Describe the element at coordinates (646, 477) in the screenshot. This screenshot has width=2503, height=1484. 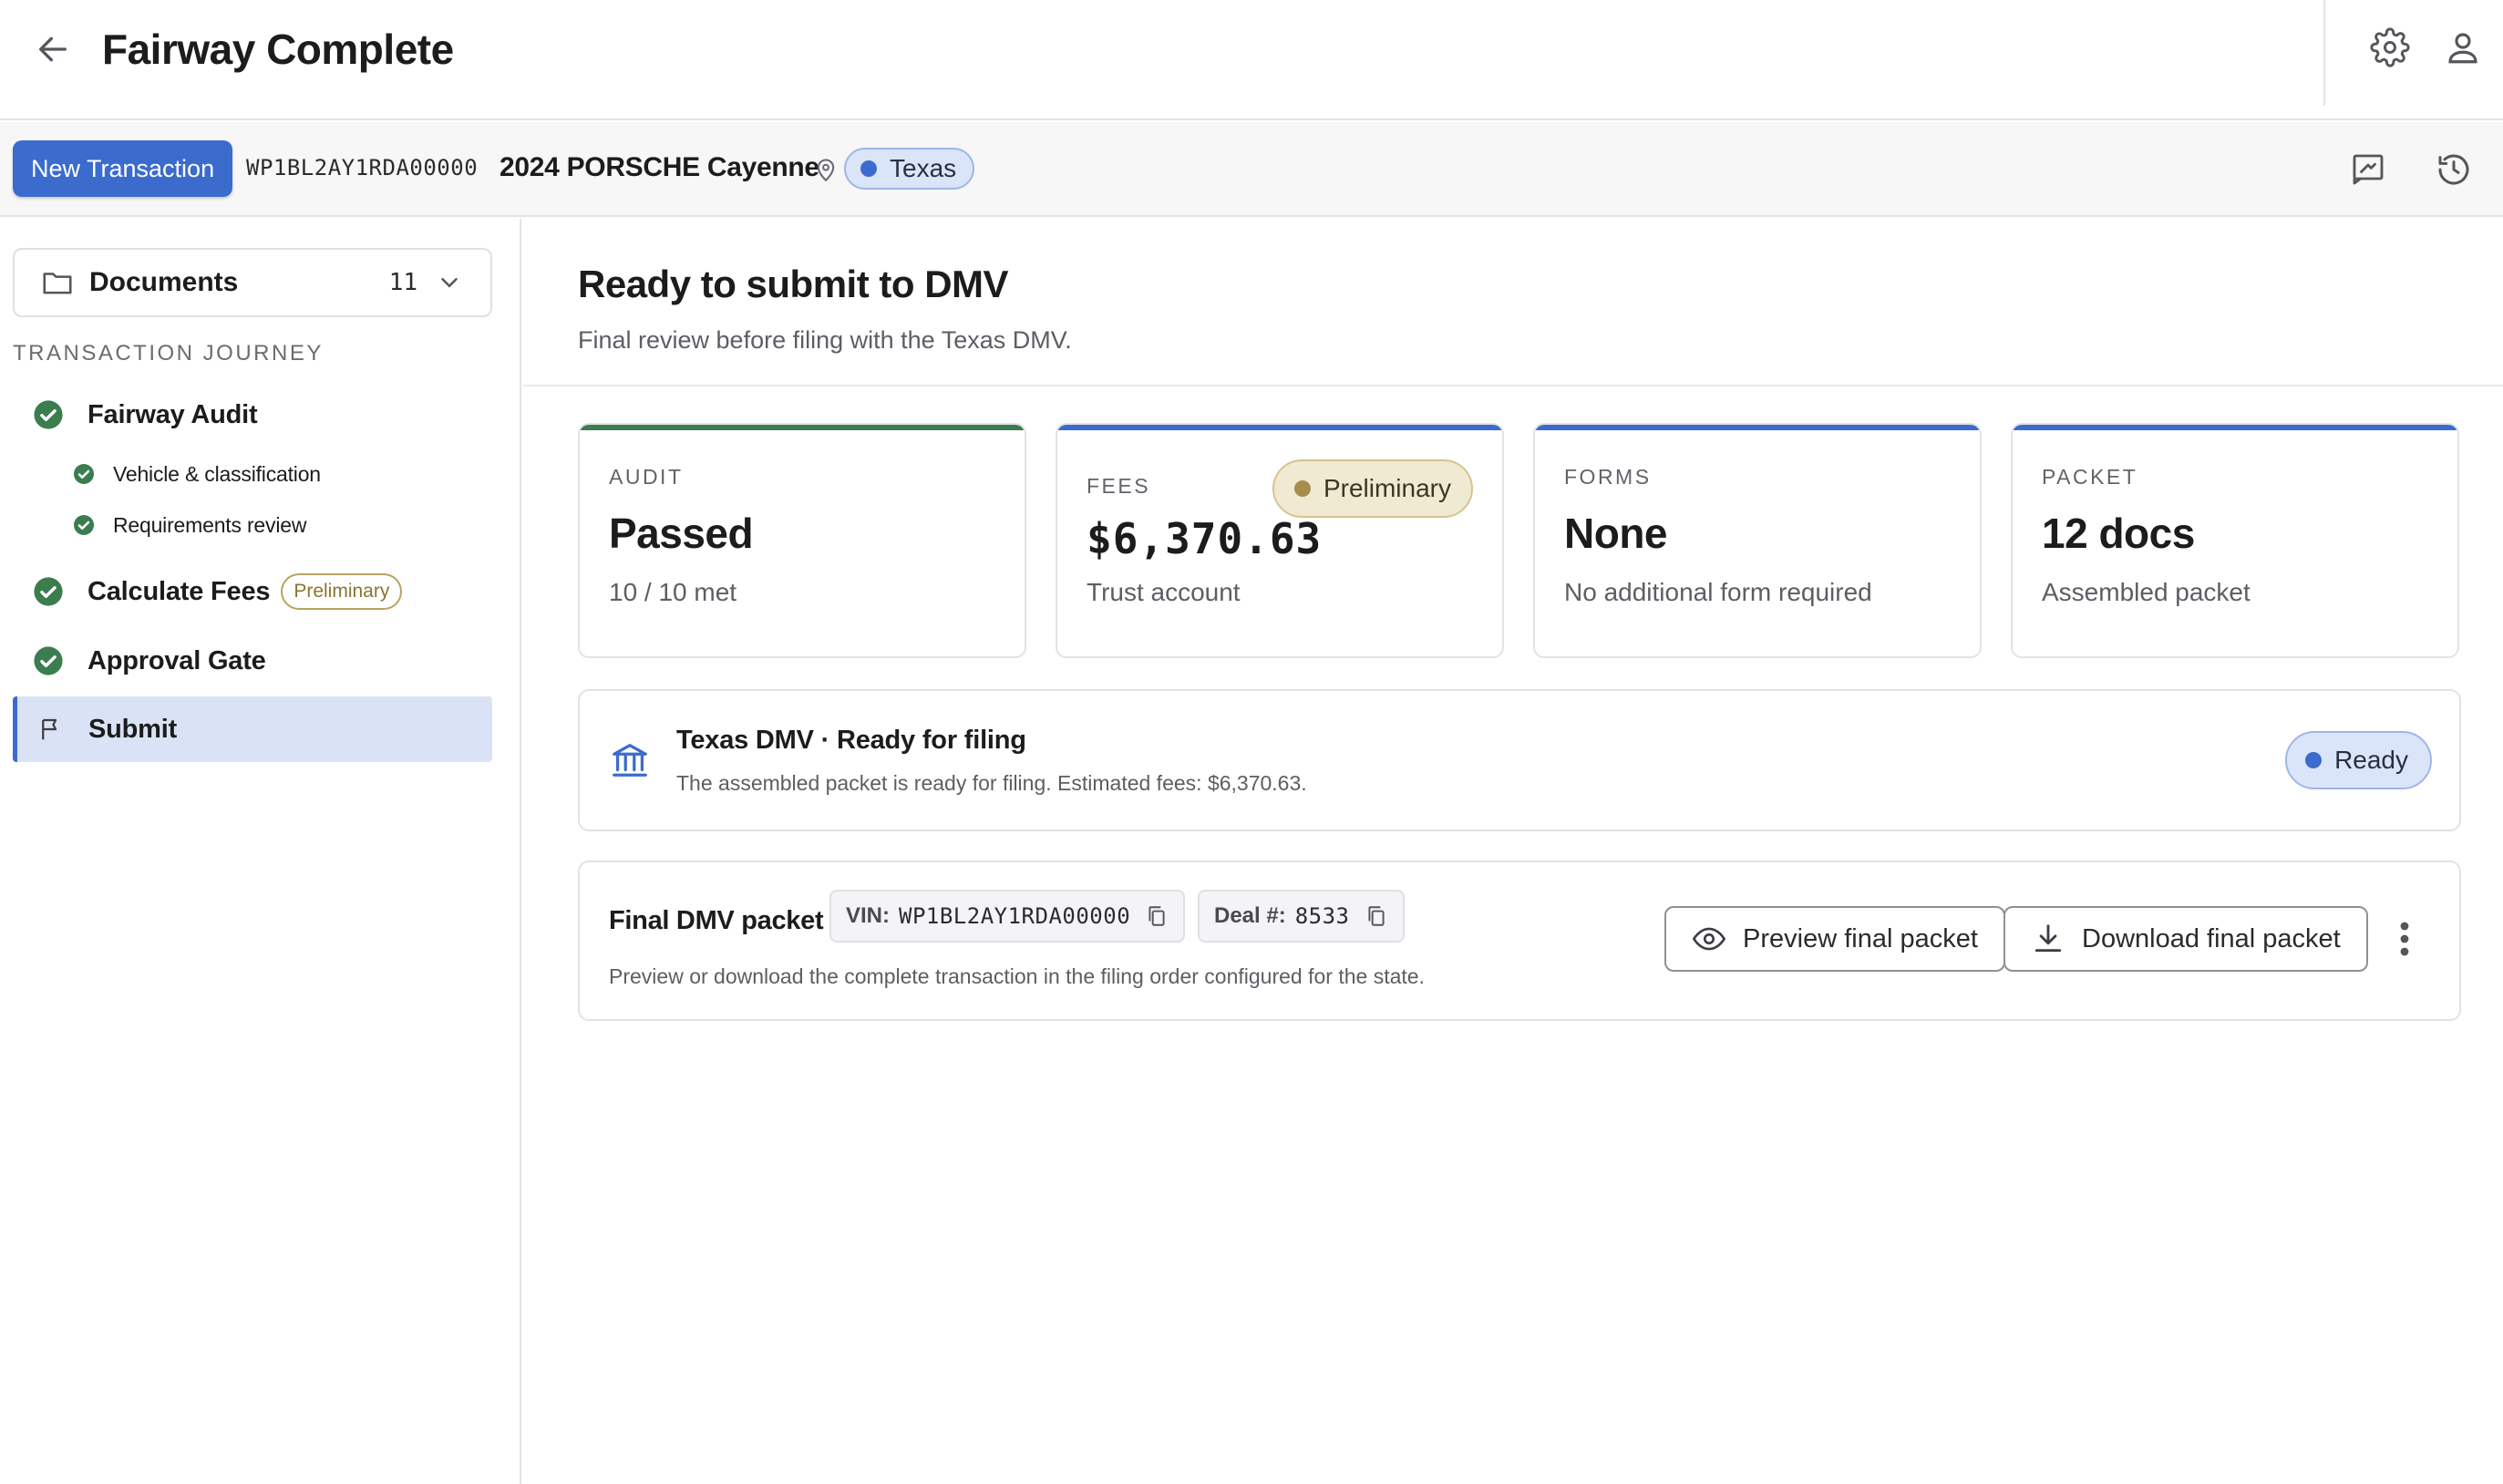
I see `card-label: AUDIT` at that location.